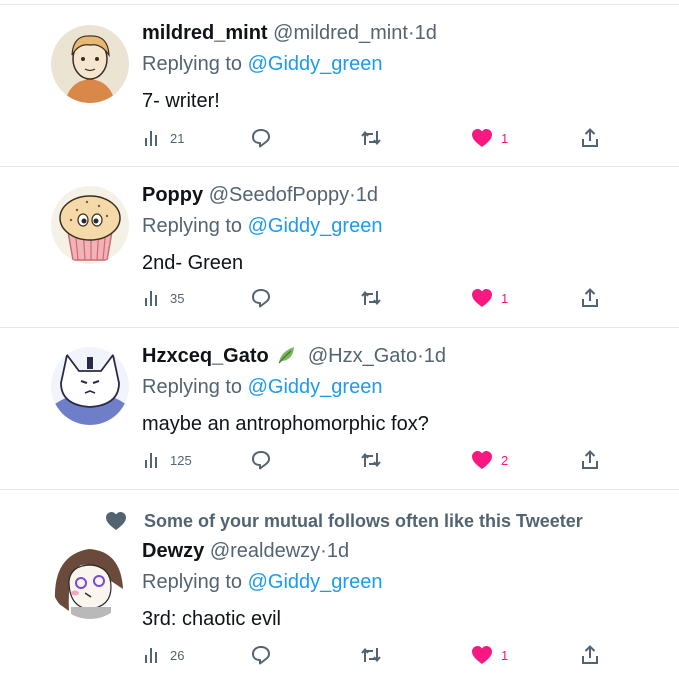  Describe the element at coordinates (181, 460) in the screenshot. I see `views-count: 125` at that location.